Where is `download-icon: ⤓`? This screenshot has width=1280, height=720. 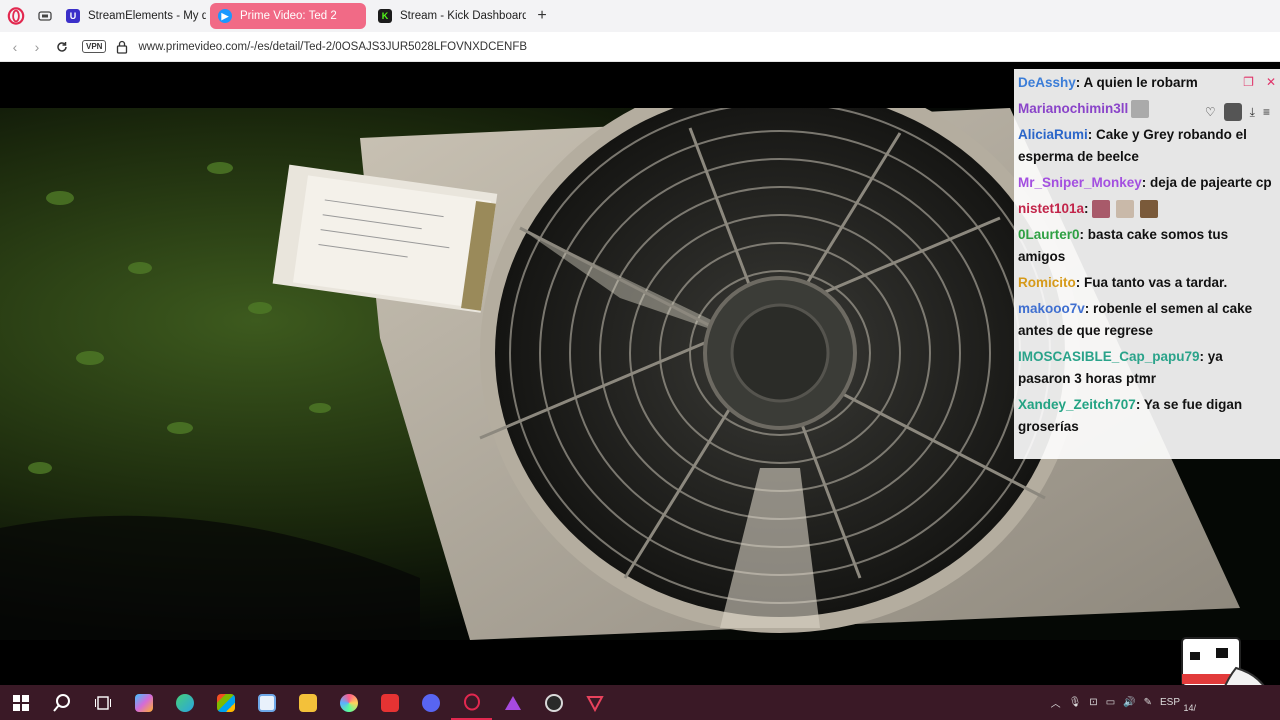
download-icon: ⤓ is located at coordinates (1252, 112).